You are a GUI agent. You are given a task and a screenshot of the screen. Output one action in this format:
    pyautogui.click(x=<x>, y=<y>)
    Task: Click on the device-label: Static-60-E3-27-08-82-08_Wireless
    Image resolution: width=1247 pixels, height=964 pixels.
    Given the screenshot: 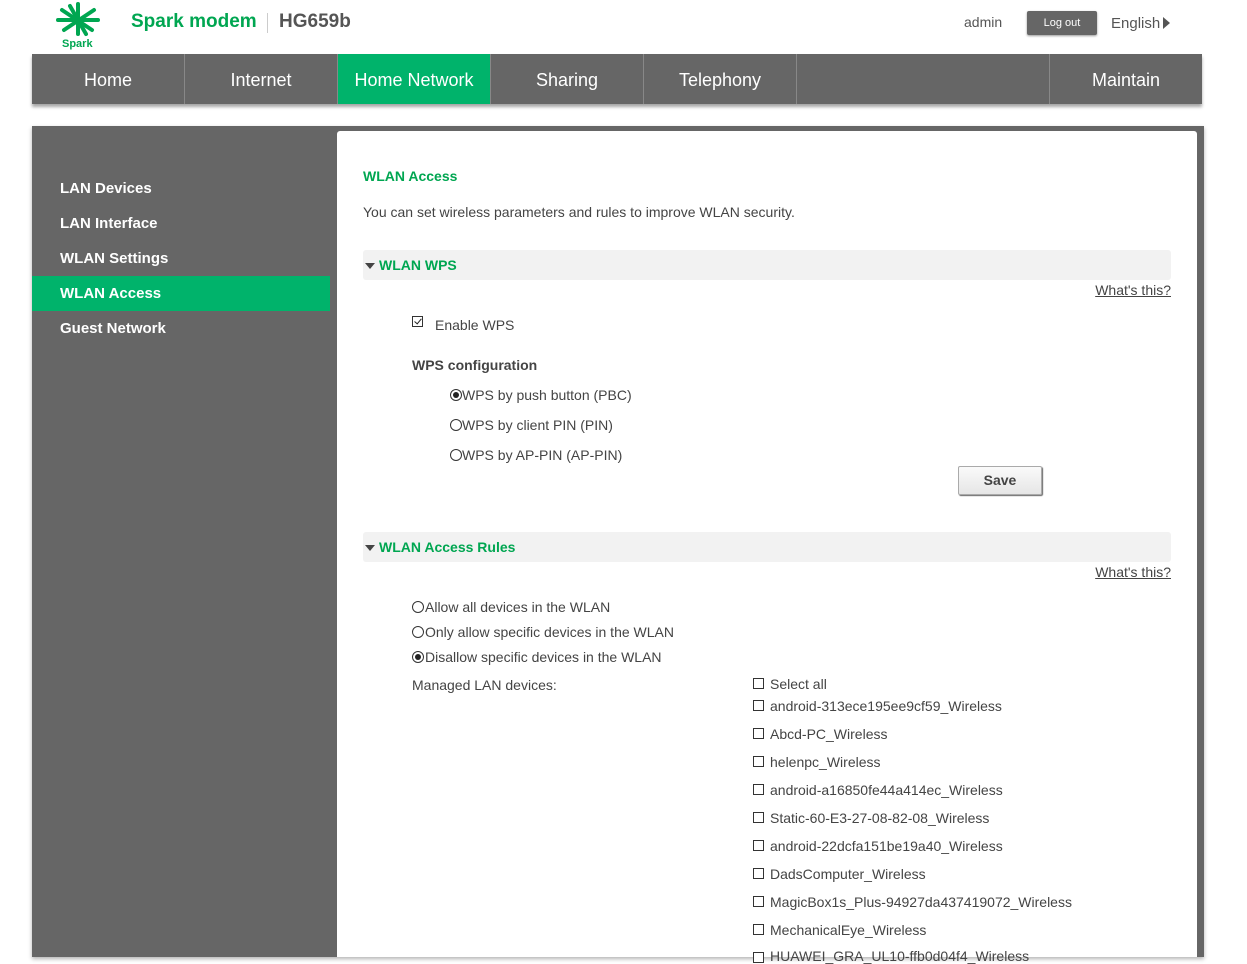 What is the action you would take?
    pyautogui.click(x=880, y=818)
    